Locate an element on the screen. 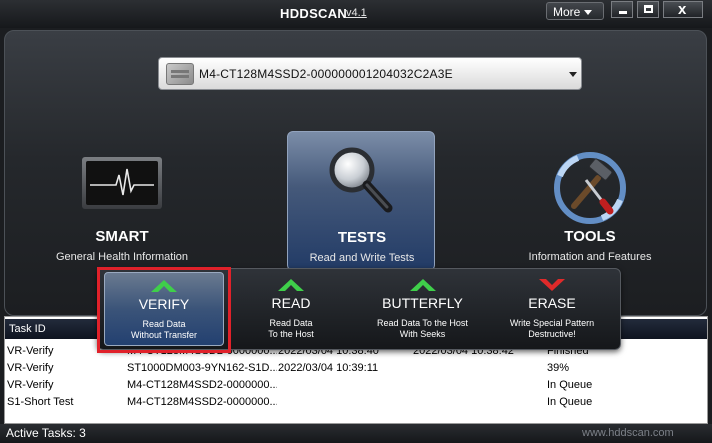  erase-button: ERASE Write Special Pattern Destructive! is located at coordinates (552, 310).